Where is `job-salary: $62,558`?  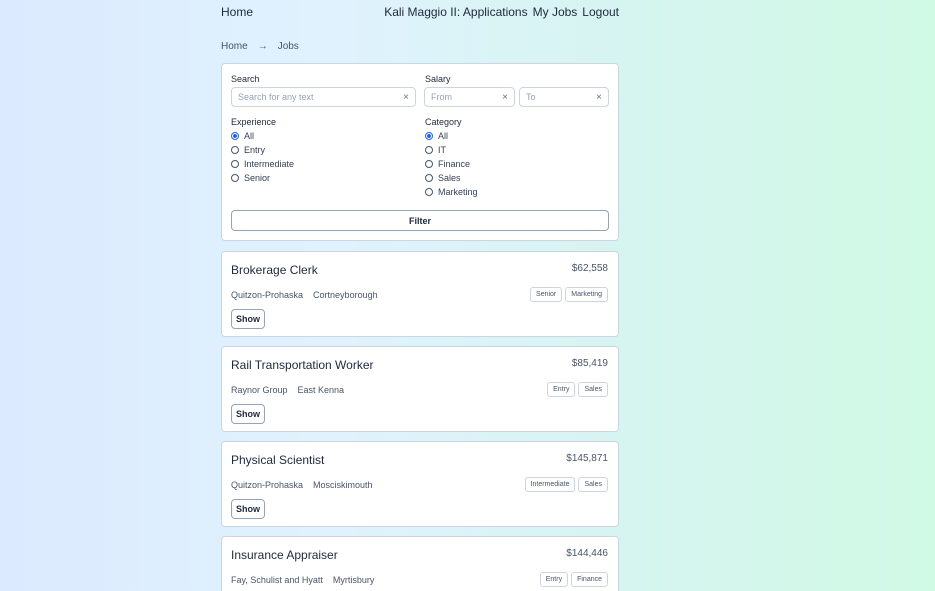
job-salary: $62,558 is located at coordinates (589, 268).